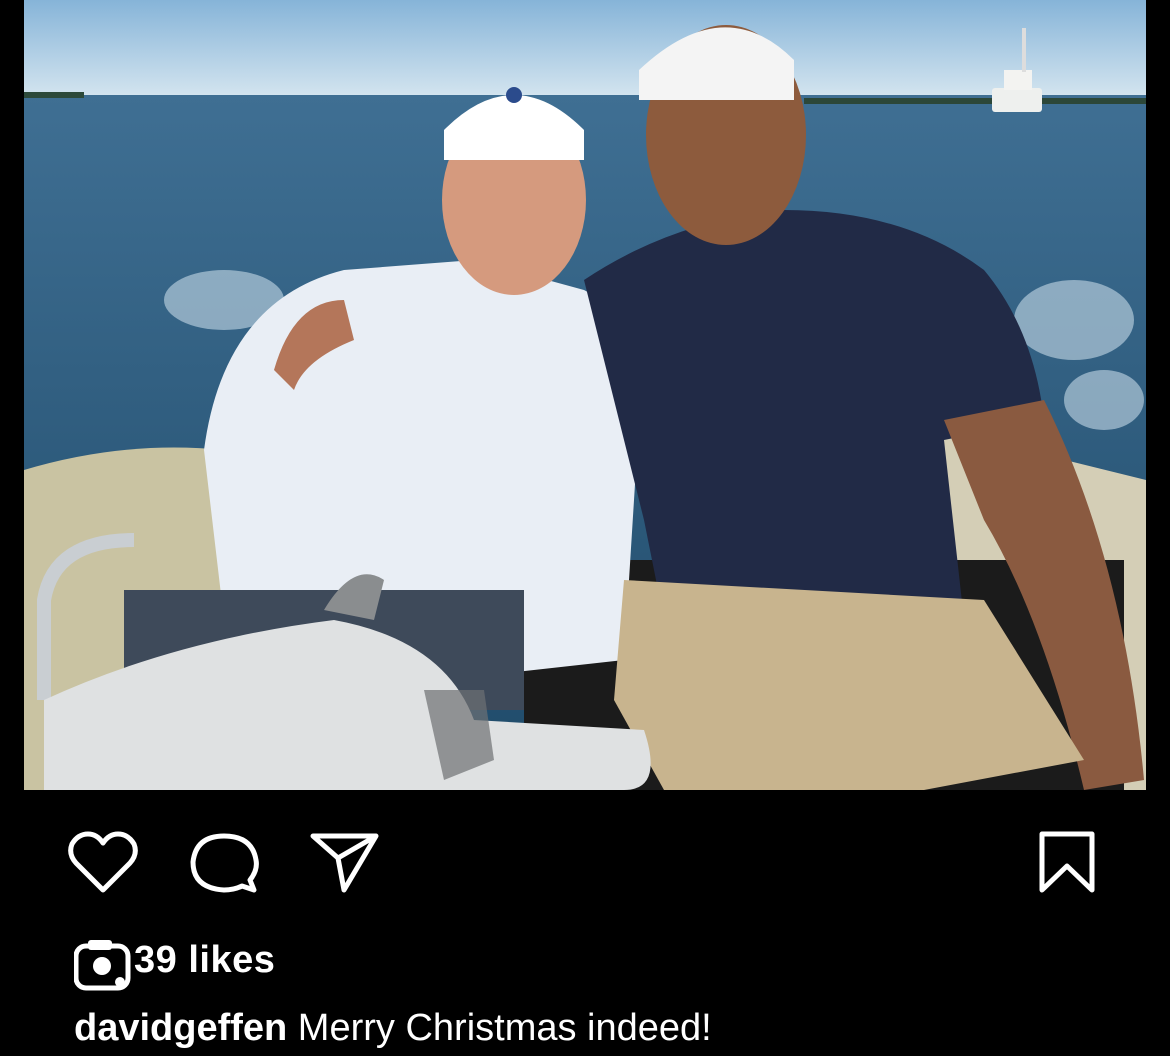 This screenshot has height=1056, width=1170. I want to click on bookmark-icon, so click(1068, 863).